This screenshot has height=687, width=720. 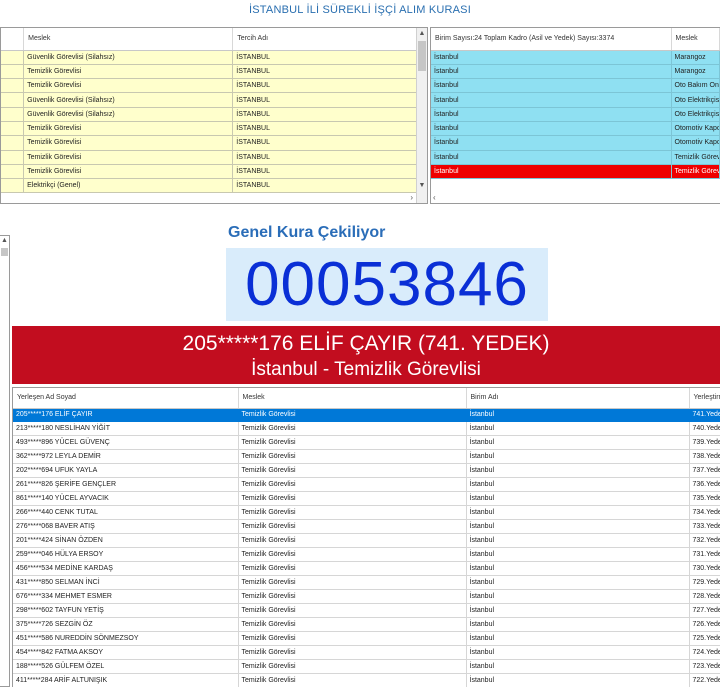 I want to click on cell-ad-soyad: 188*****526 GÜLFEM ÖZEL, so click(x=126, y=666).